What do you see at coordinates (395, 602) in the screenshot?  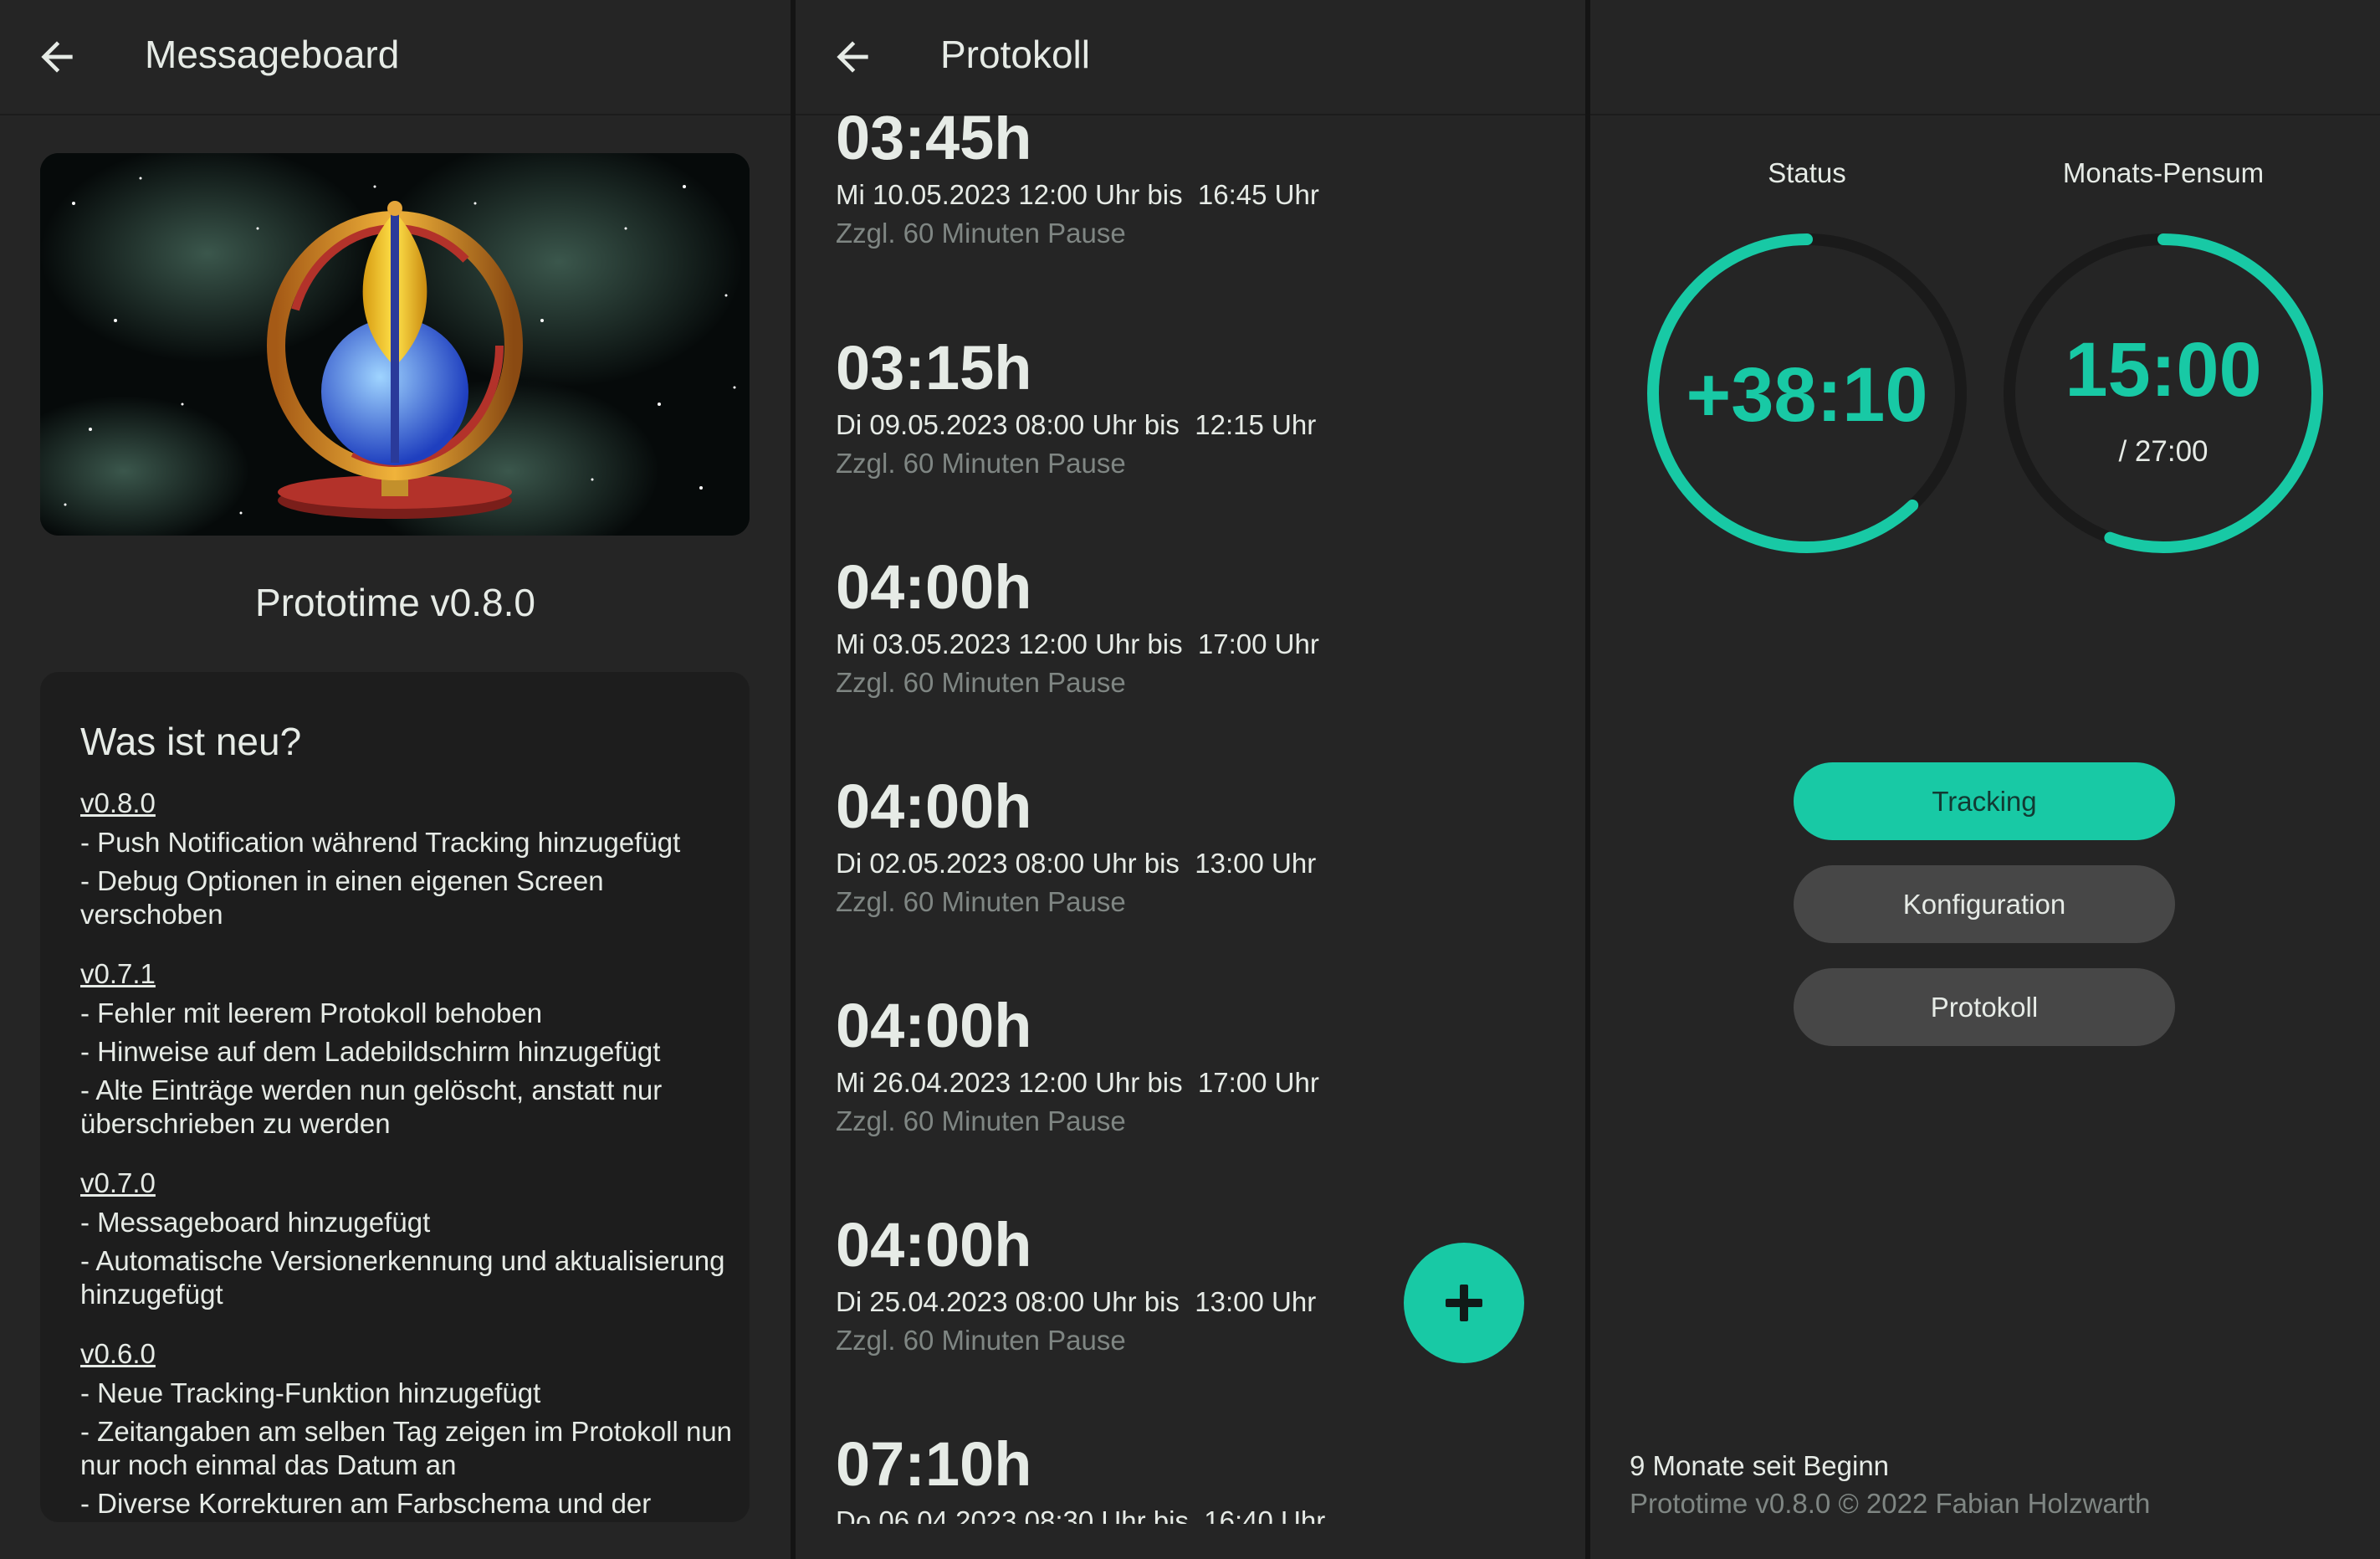 I see `version-title: Prototime v0.8.0` at bounding box center [395, 602].